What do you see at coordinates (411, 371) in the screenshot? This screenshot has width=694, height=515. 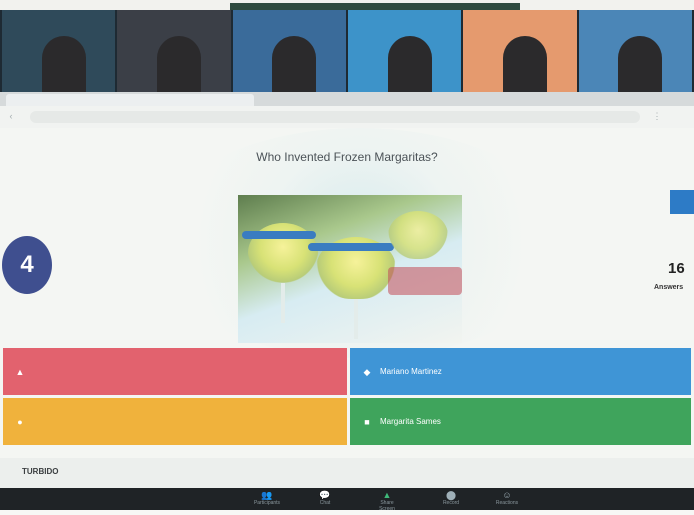 I see `answer-label: Mariano Martinez` at bounding box center [411, 371].